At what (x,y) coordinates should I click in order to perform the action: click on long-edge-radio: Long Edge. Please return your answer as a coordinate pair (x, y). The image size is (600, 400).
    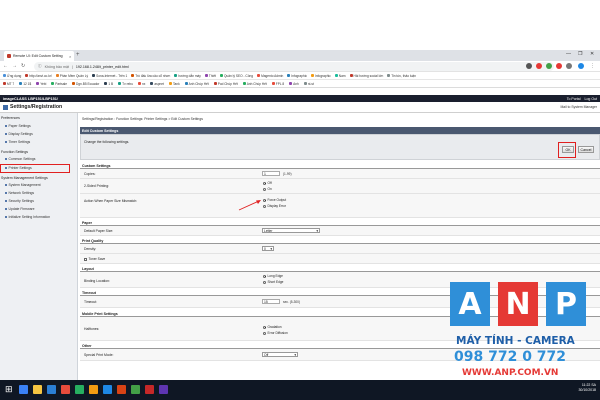
    Looking at the image, I should click on (273, 276).